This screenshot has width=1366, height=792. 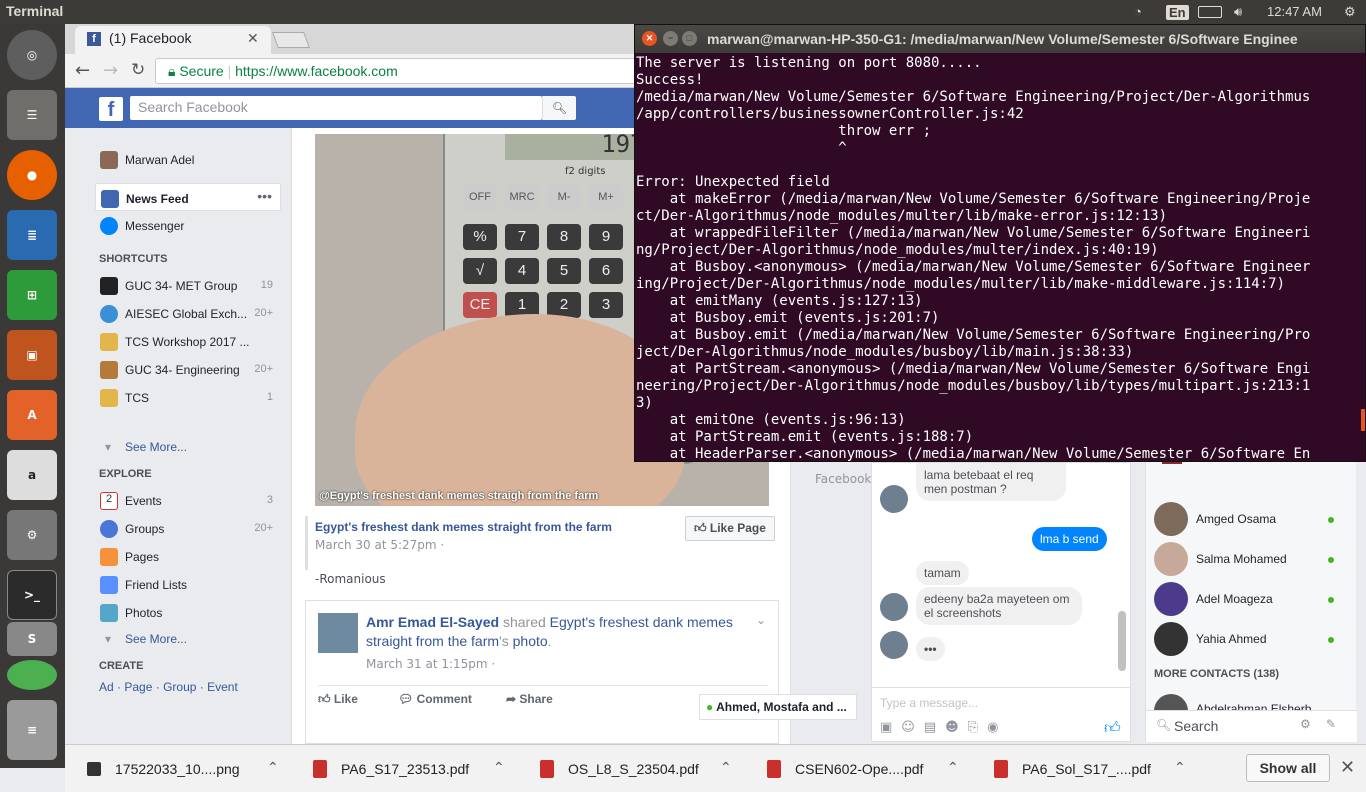 I want to click on shortcut-item: TCS 1, so click(x=188, y=397).